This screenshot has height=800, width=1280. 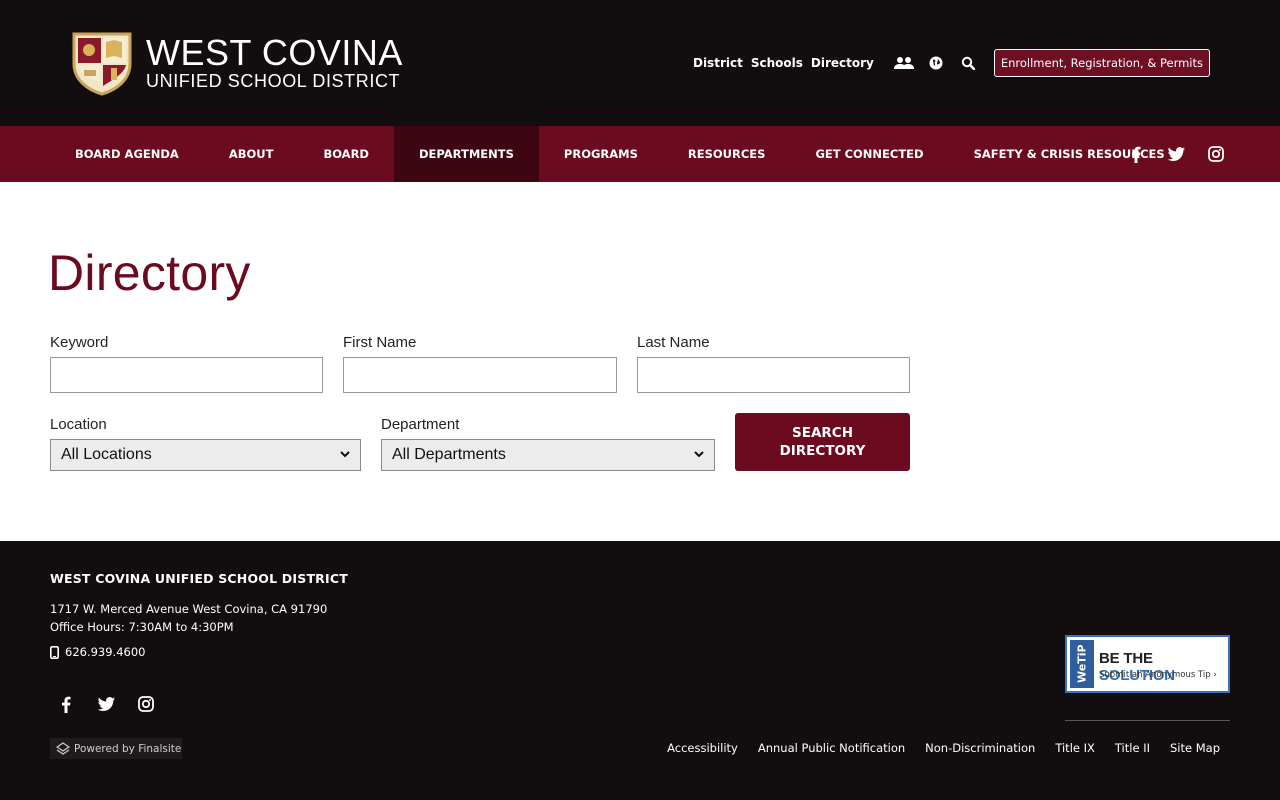 I want to click on nav-item-about: ABOUT, so click(x=251, y=154).